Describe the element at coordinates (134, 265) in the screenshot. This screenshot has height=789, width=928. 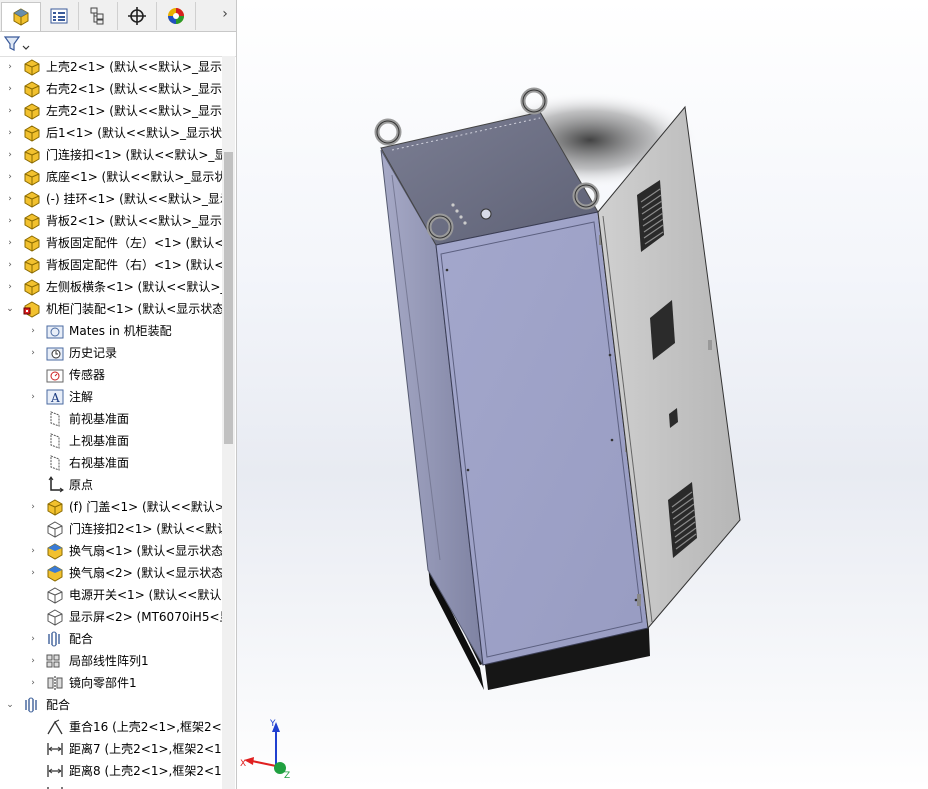
I see `tree-item-label: 背板固定配件（右）<1> (默认<` at that location.